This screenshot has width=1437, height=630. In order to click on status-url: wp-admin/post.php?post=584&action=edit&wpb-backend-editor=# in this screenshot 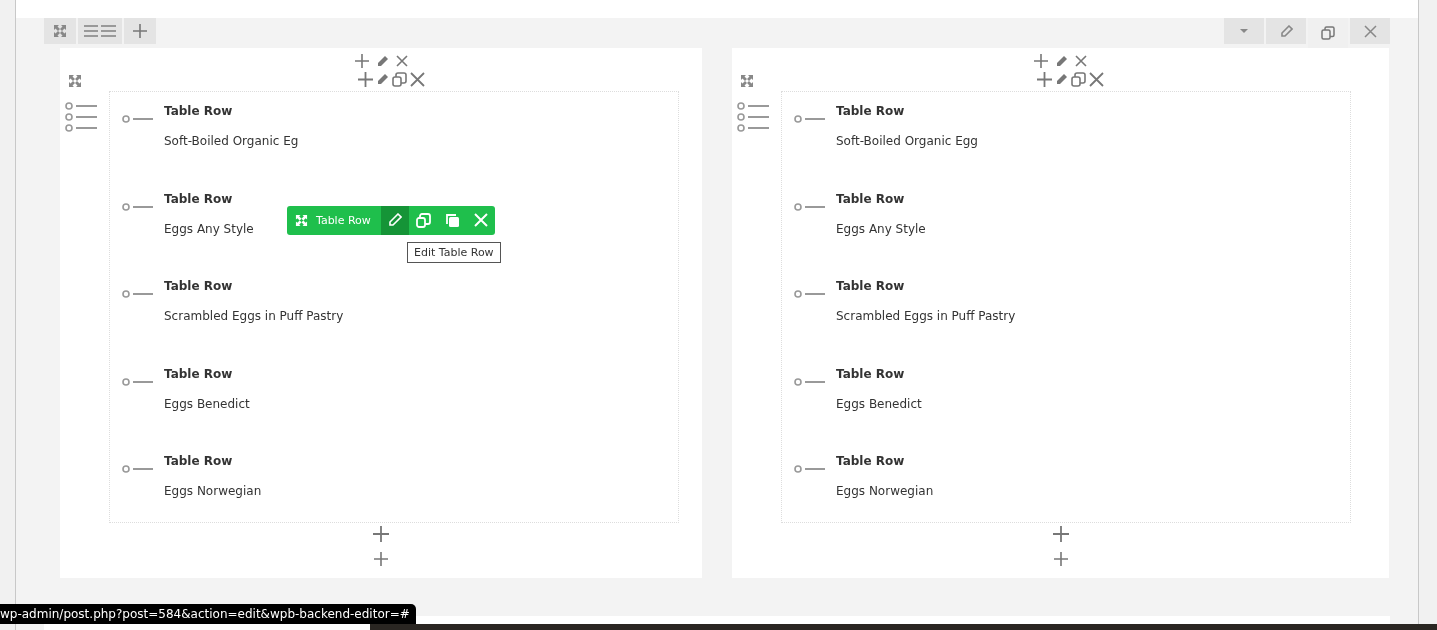, I will do `click(208, 614)`.